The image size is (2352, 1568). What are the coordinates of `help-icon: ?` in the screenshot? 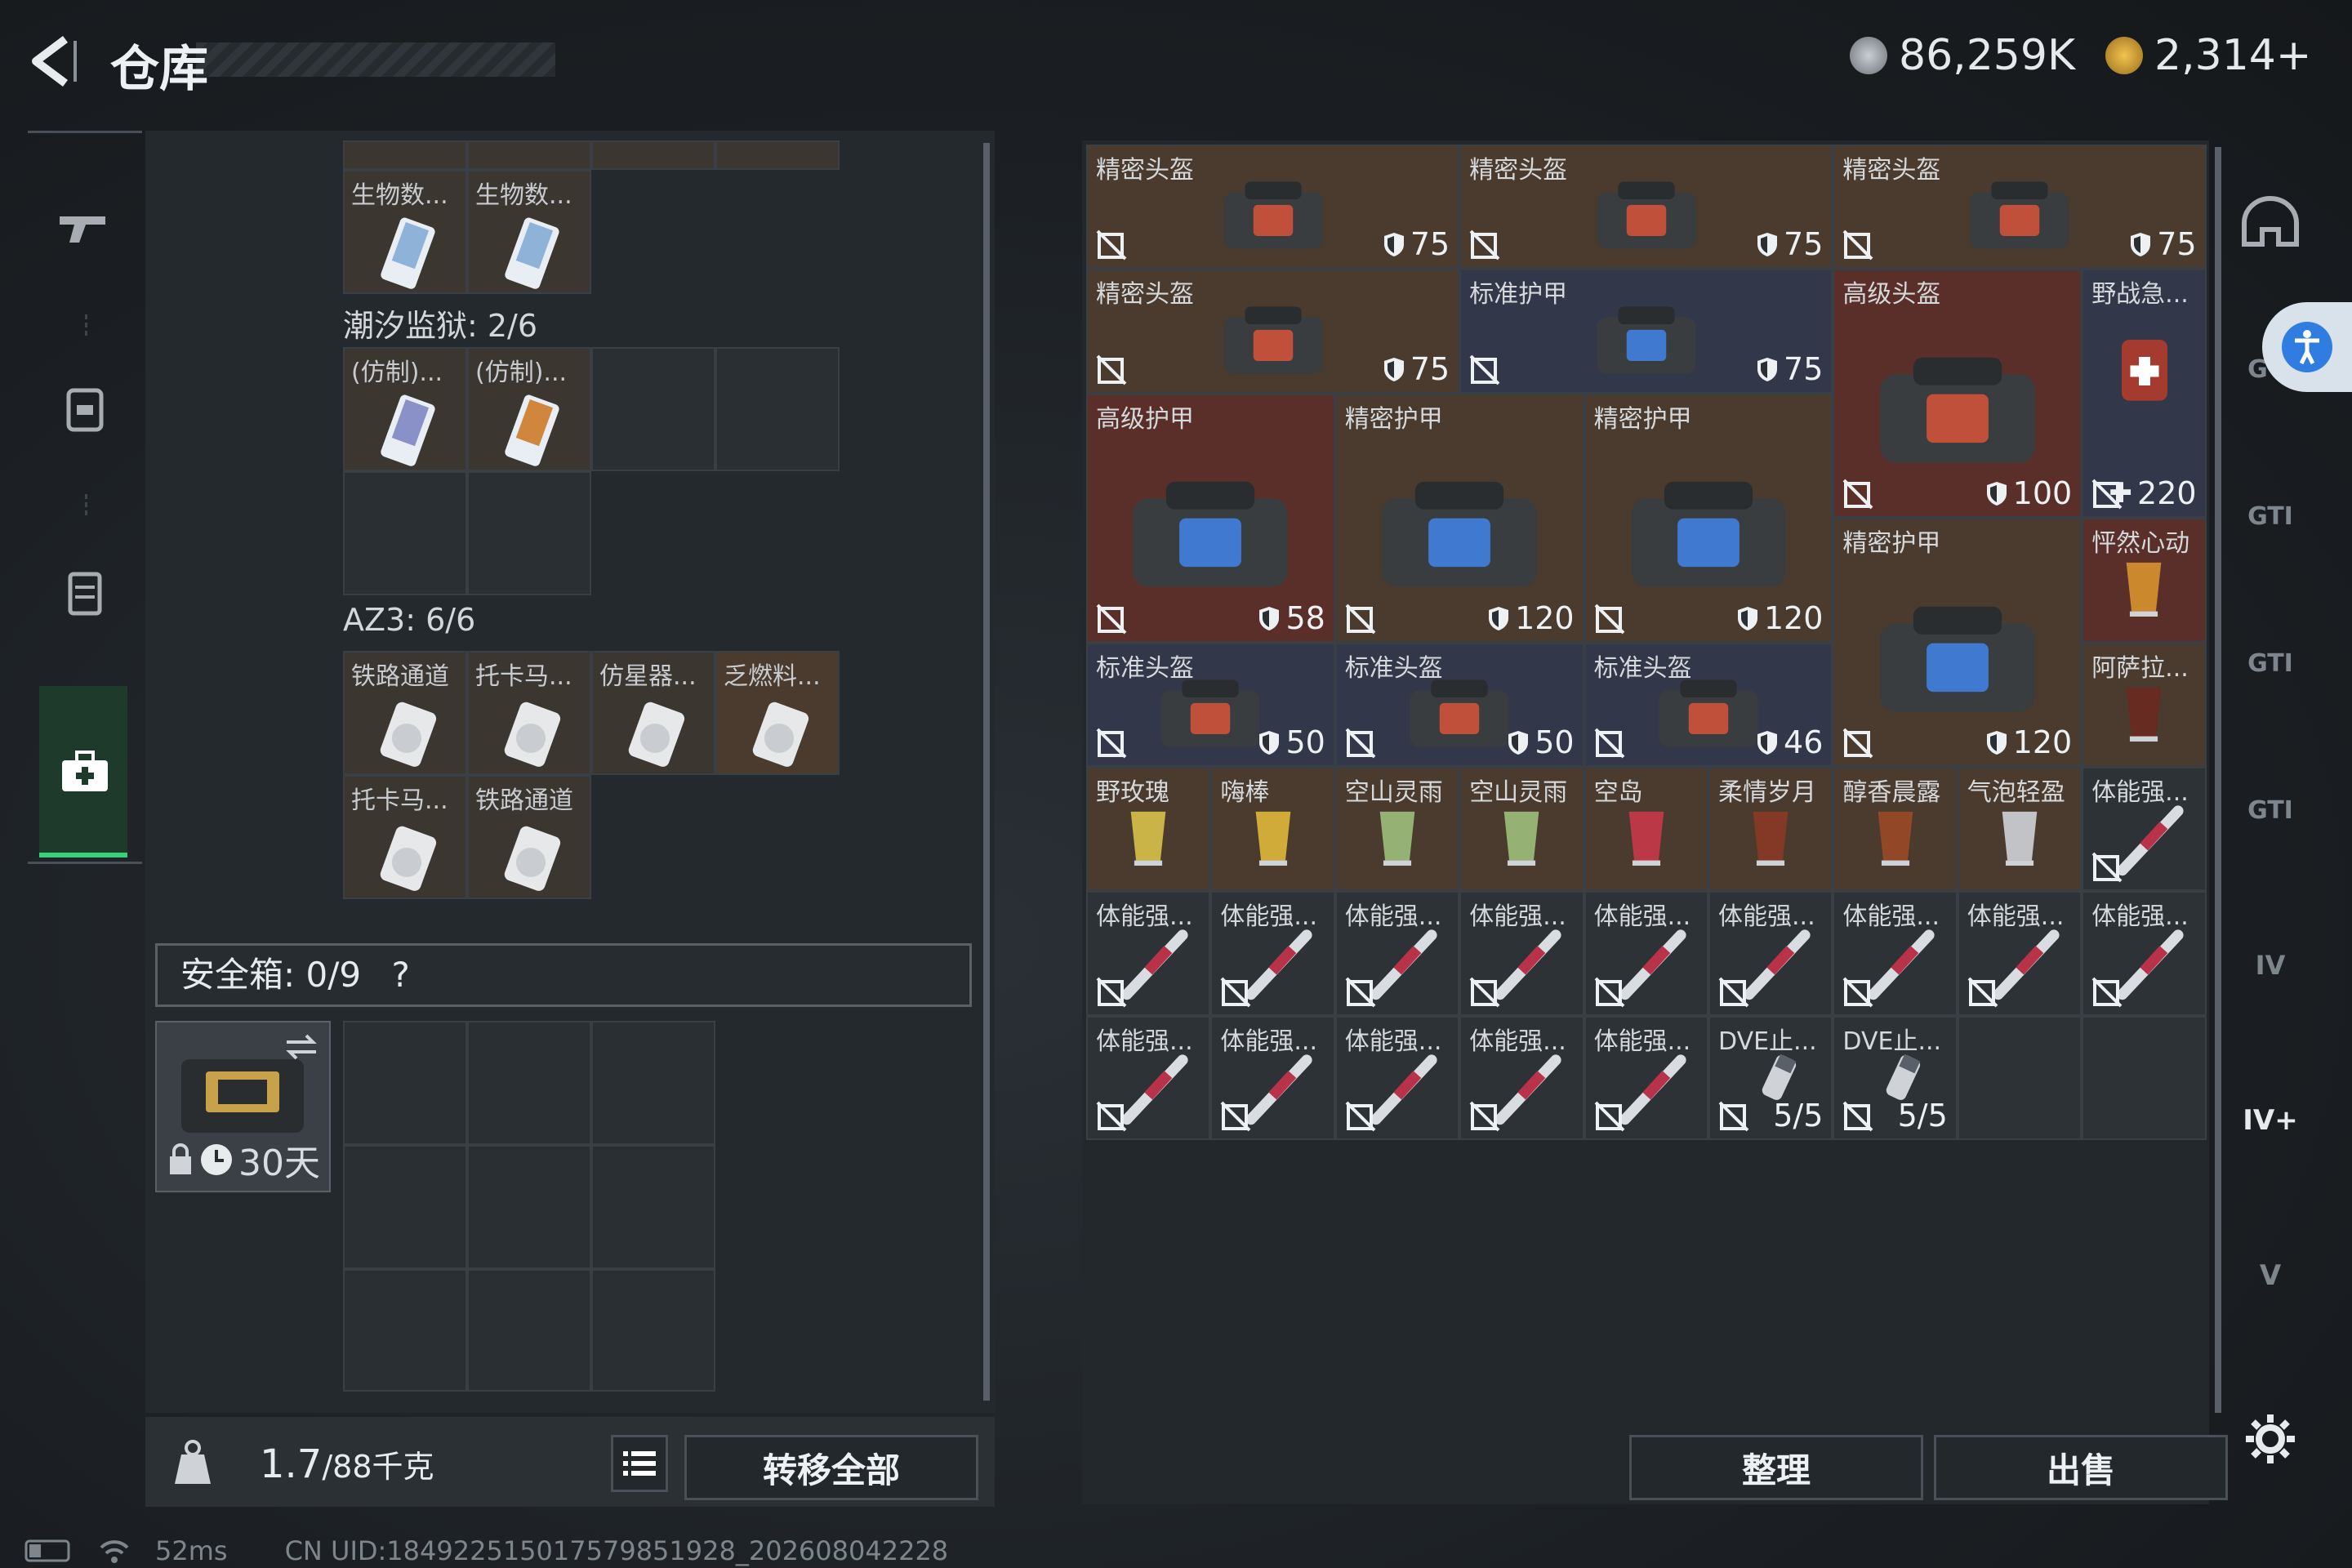 It's located at (400, 975).